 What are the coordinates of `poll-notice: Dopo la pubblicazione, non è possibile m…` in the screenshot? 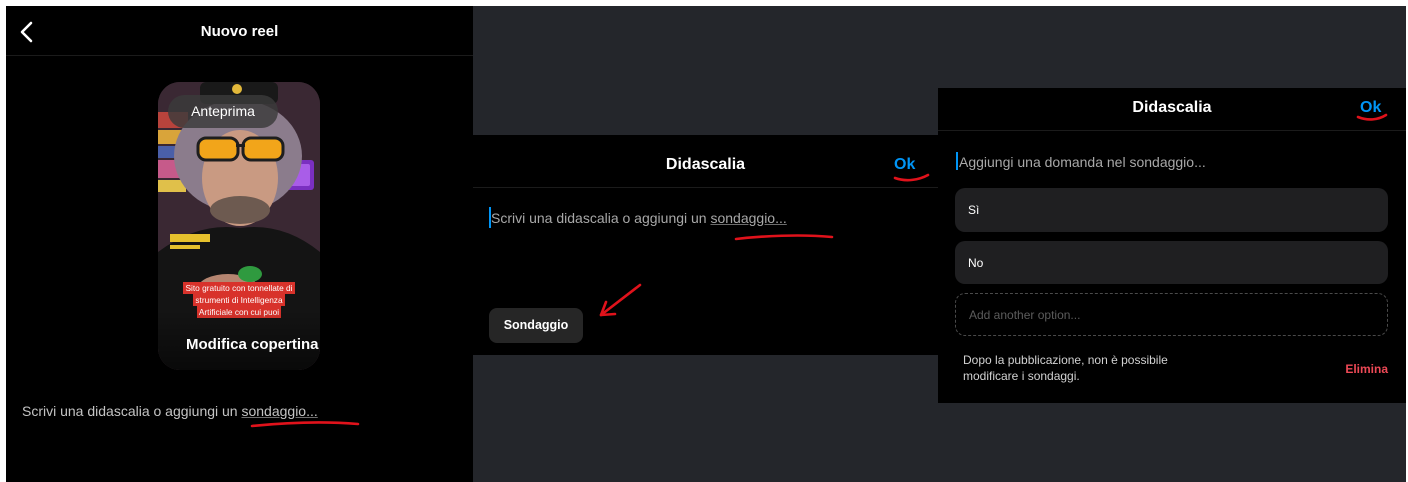 It's located at (1065, 368).